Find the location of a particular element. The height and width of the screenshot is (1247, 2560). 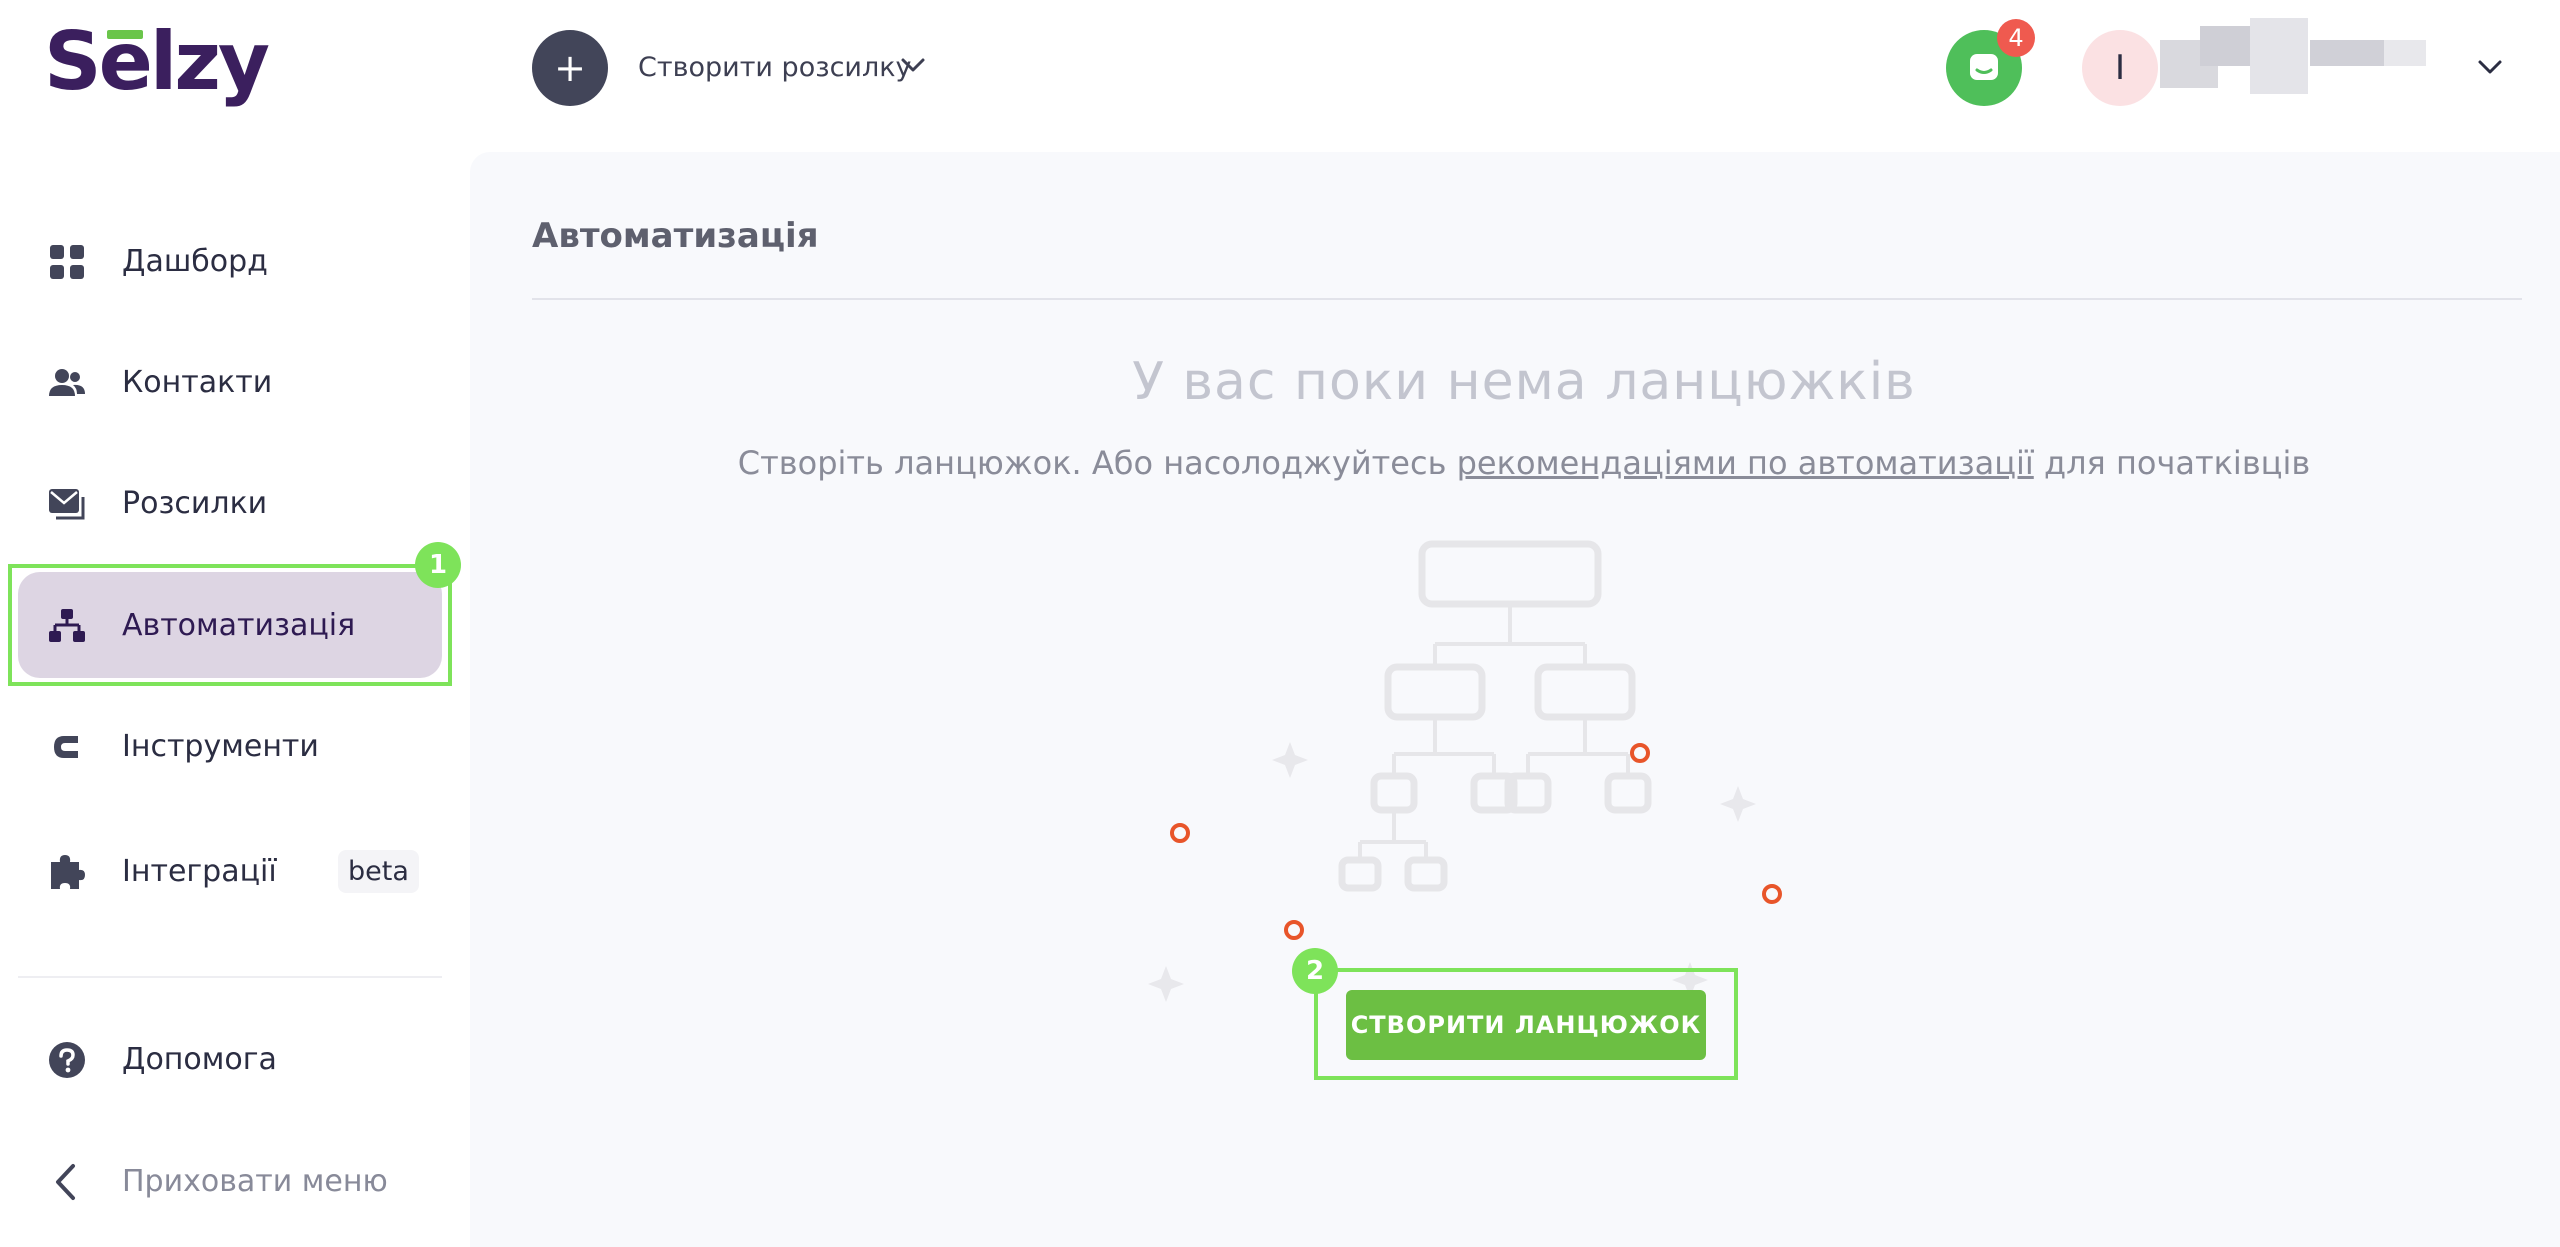

sidebar-item-contacts: Контакти is located at coordinates (230, 382).